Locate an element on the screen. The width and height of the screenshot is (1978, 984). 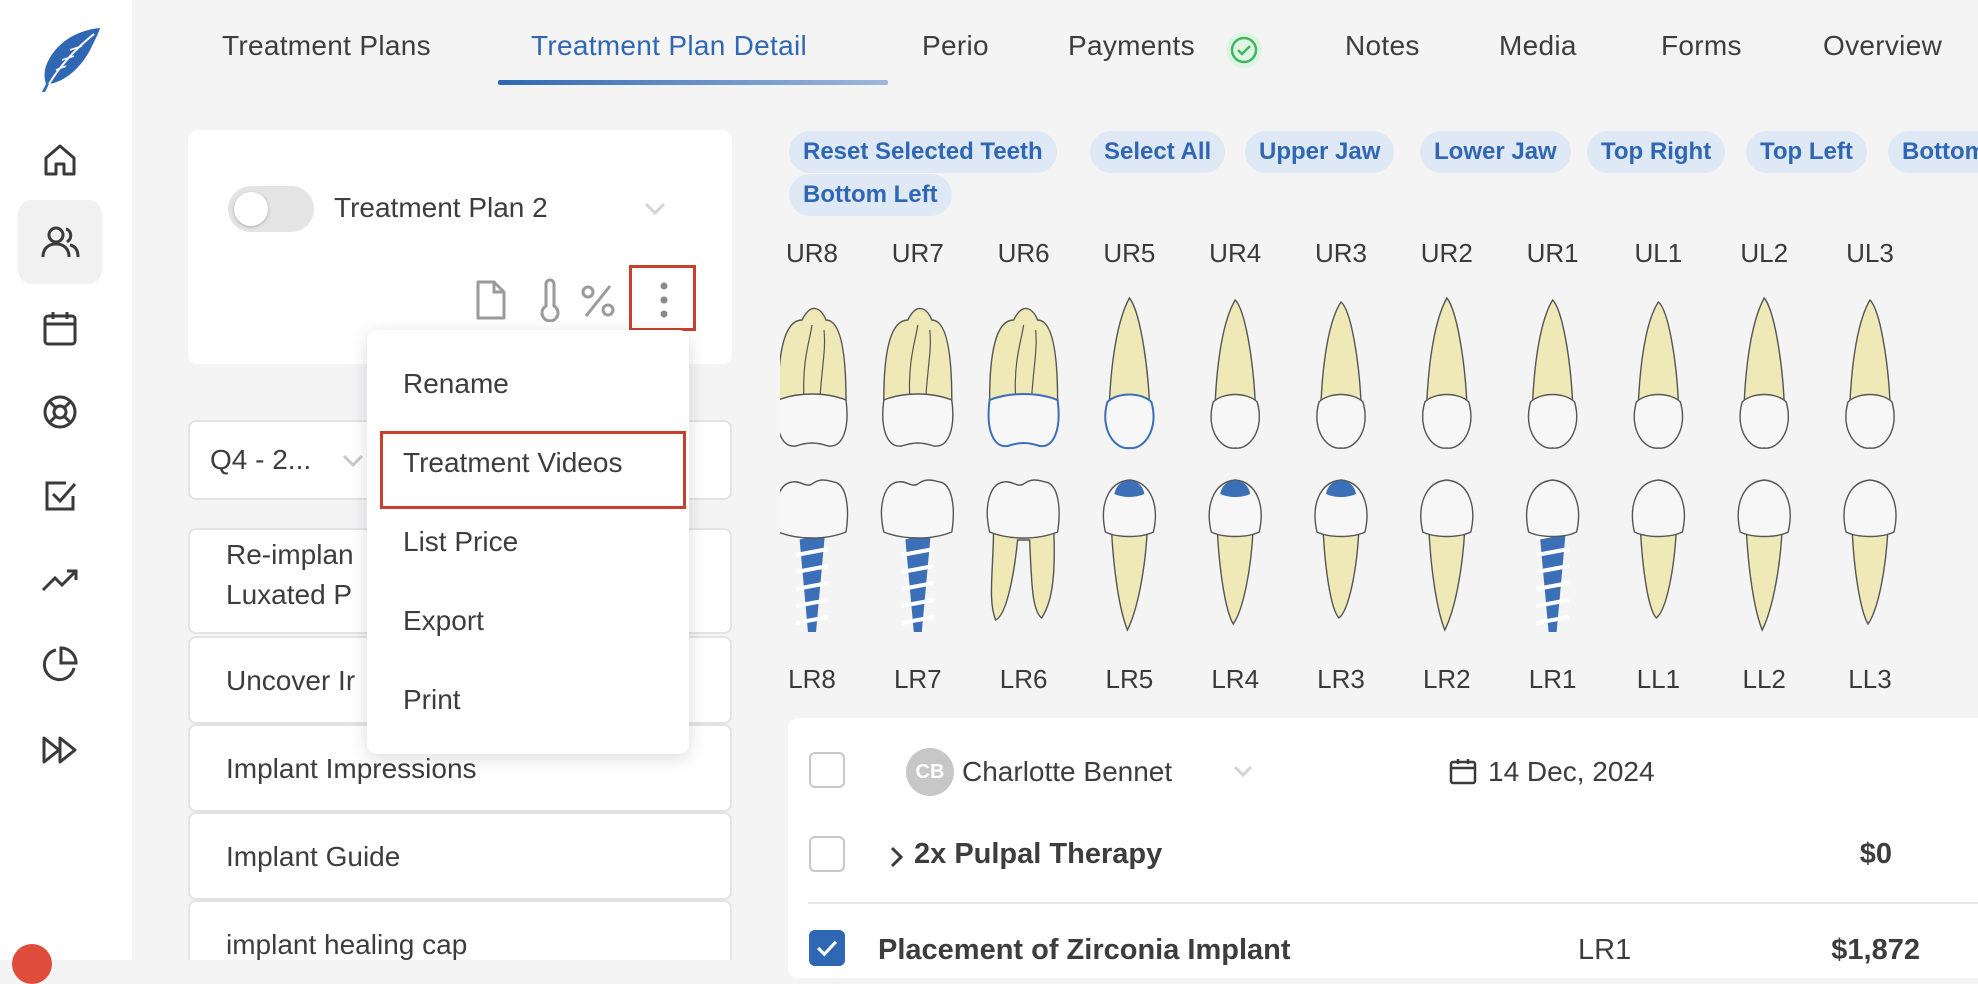
tooth-ur2 is located at coordinates (1447, 372).